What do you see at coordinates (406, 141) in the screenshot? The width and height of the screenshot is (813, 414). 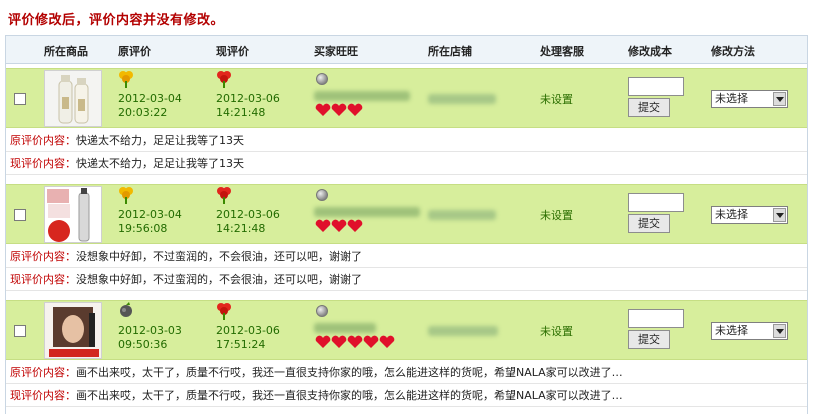 I see `original-content-line: 原评价内容：快递太不给力，足足让我等了13天` at bounding box center [406, 141].